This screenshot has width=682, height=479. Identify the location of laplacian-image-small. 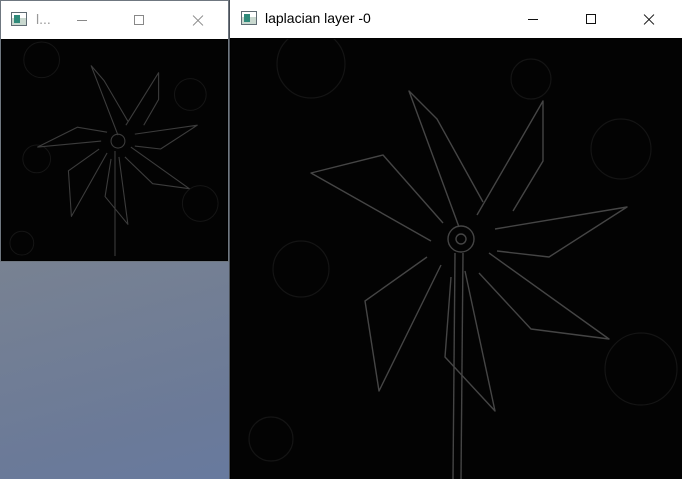
(114, 149).